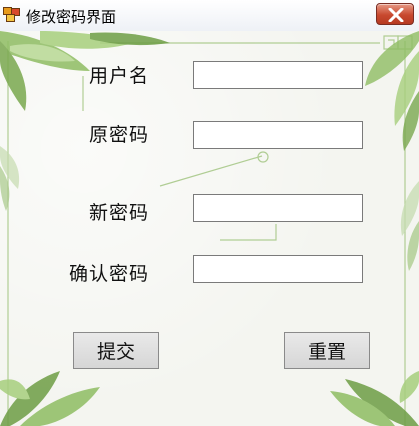  What do you see at coordinates (278, 135) in the screenshot?
I see `old-password-input` at bounding box center [278, 135].